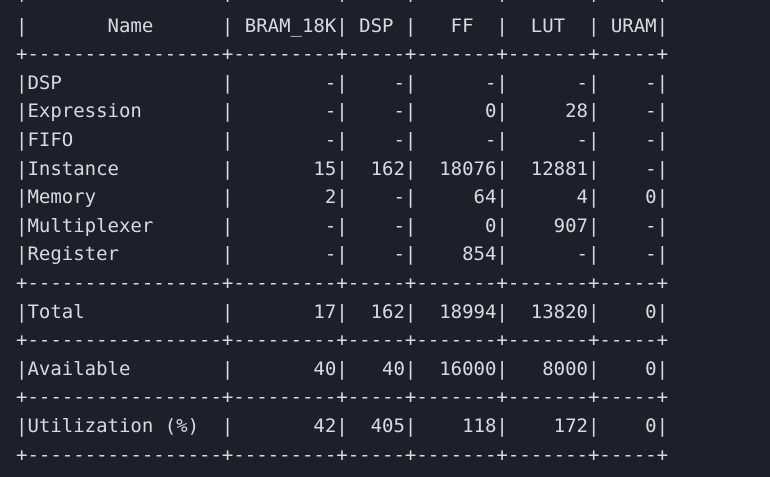 The image size is (770, 477). Describe the element at coordinates (342, 368) in the screenshot. I see `table-row-available: |Available | 40| 40| 16000| 8000| 0|` at that location.